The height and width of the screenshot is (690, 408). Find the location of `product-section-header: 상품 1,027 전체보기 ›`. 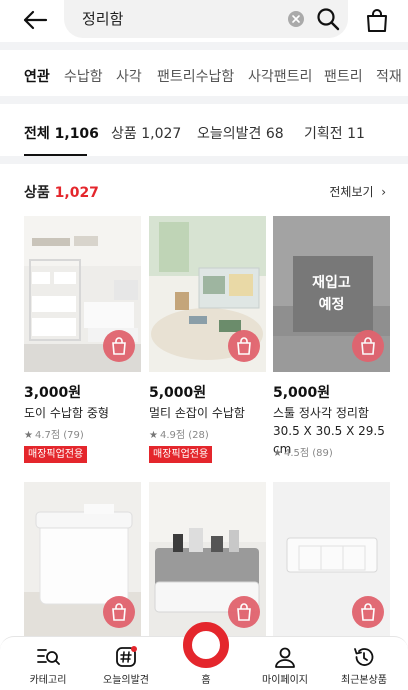

product-section-header: 상품 1,027 전체보기 › is located at coordinates (204, 192).